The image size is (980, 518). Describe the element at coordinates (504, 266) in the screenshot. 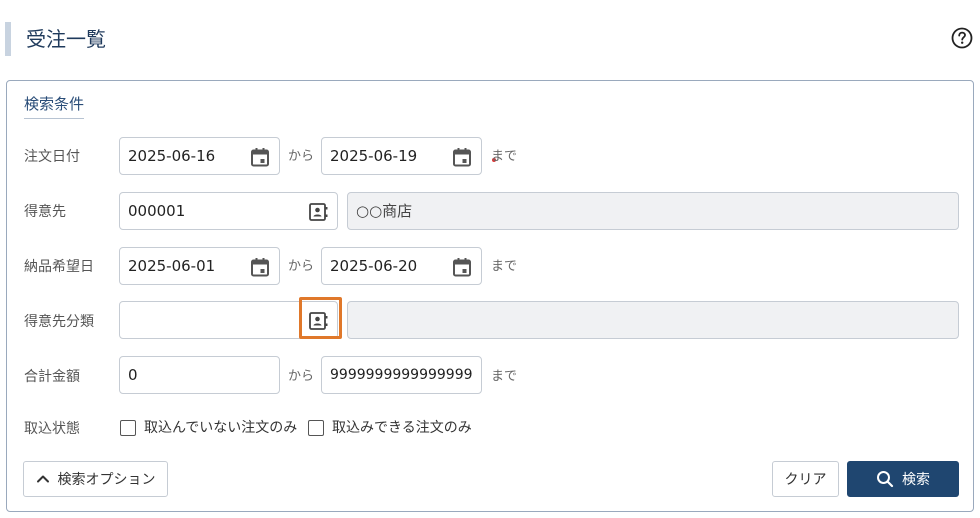

I see `delivery-date-suffix: まで` at that location.